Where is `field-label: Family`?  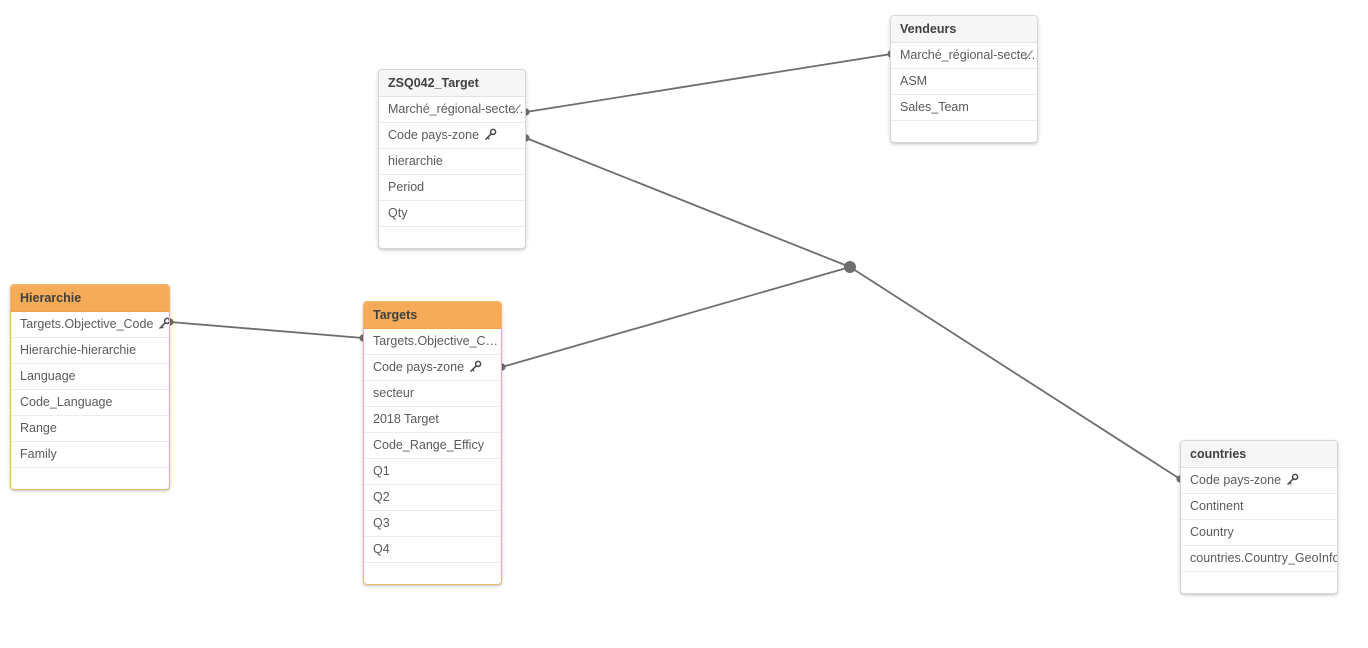
field-label: Family is located at coordinates (38, 454).